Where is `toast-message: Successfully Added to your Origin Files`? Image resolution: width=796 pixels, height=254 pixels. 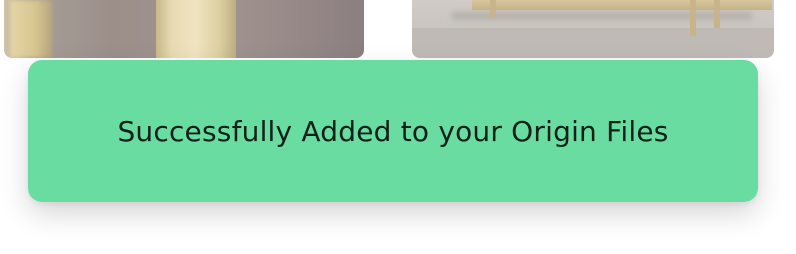 toast-message: Successfully Added to your Origin Files is located at coordinates (393, 131).